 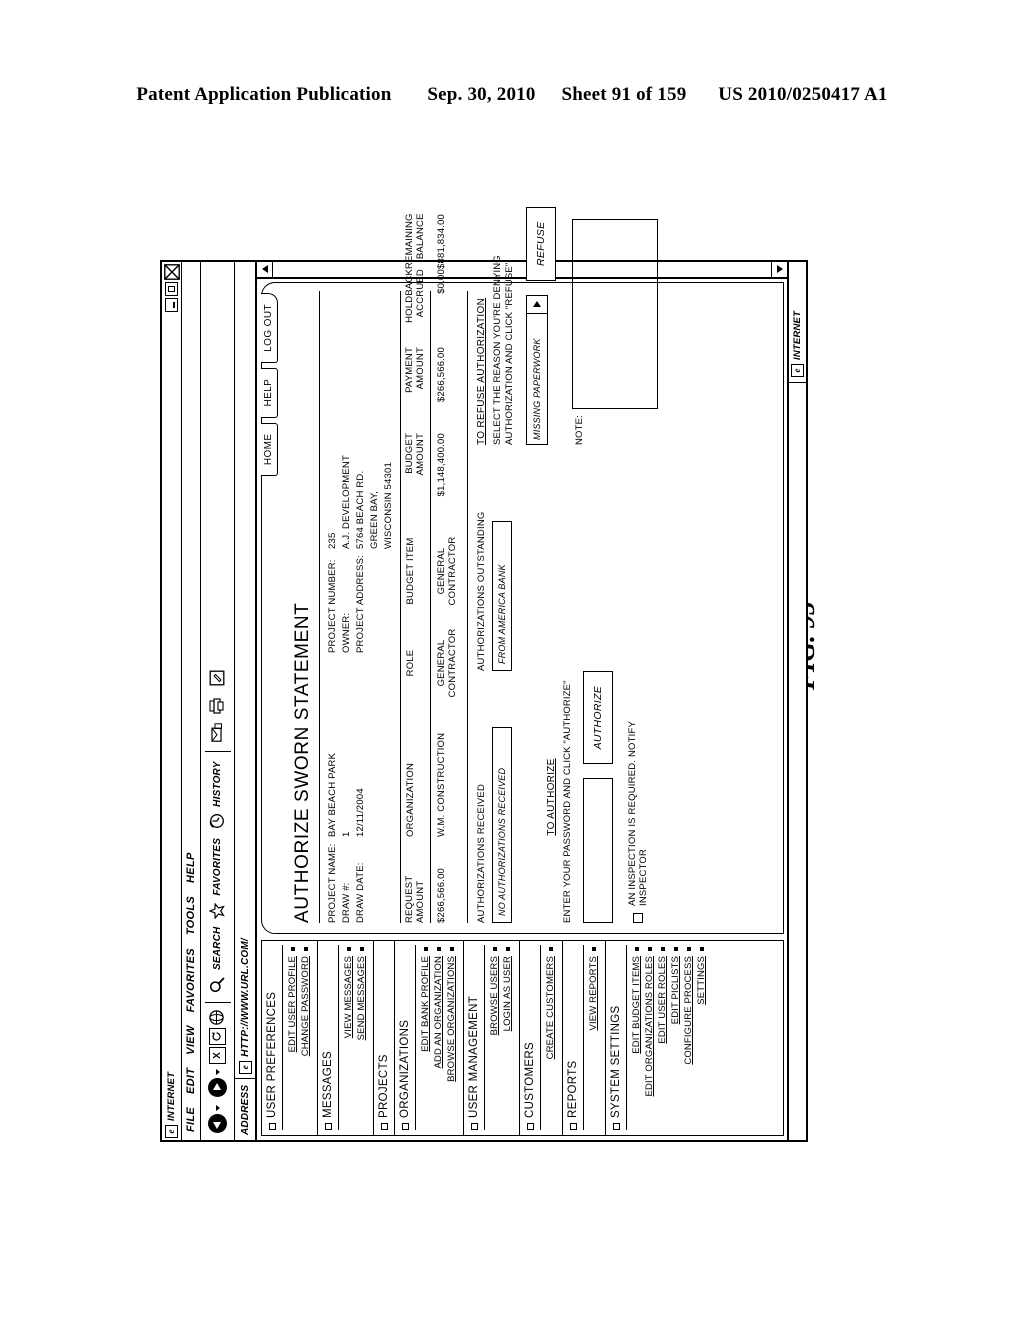 What do you see at coordinates (536, 305) in the screenshot?
I see `chevron-down-icon` at bounding box center [536, 305].